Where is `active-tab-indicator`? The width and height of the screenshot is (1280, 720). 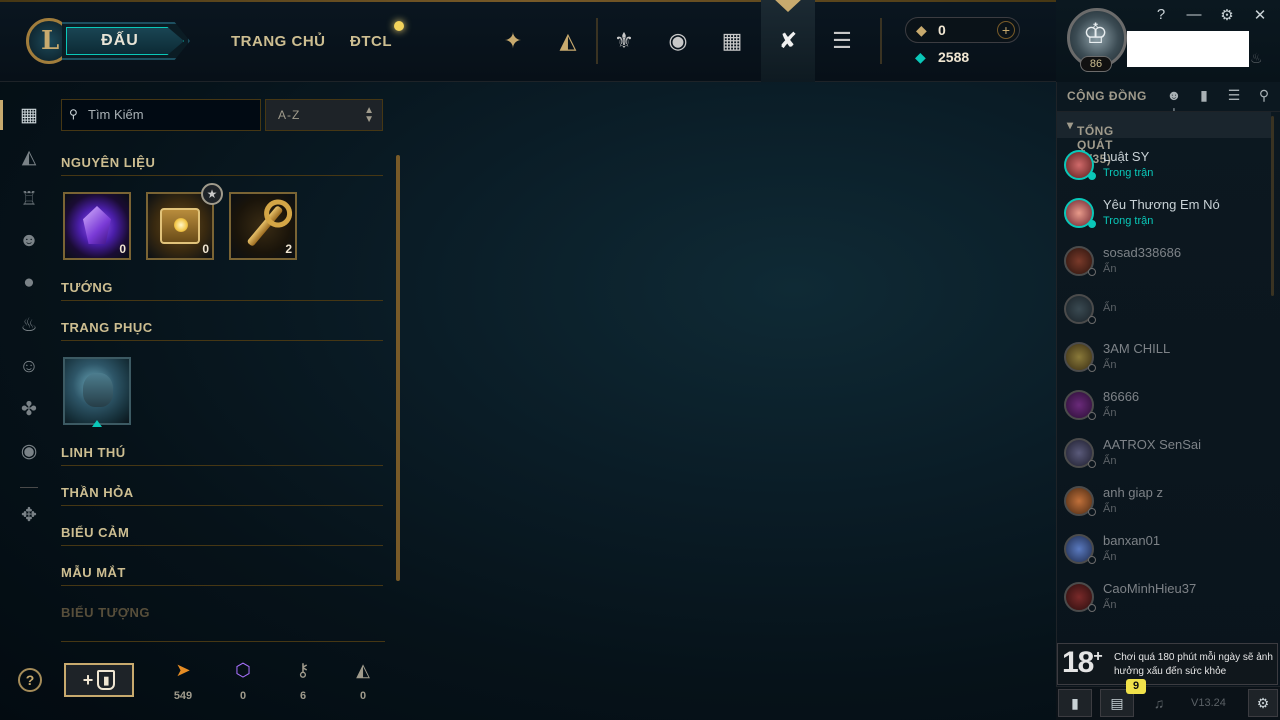 active-tab-indicator is located at coordinates (788, 6).